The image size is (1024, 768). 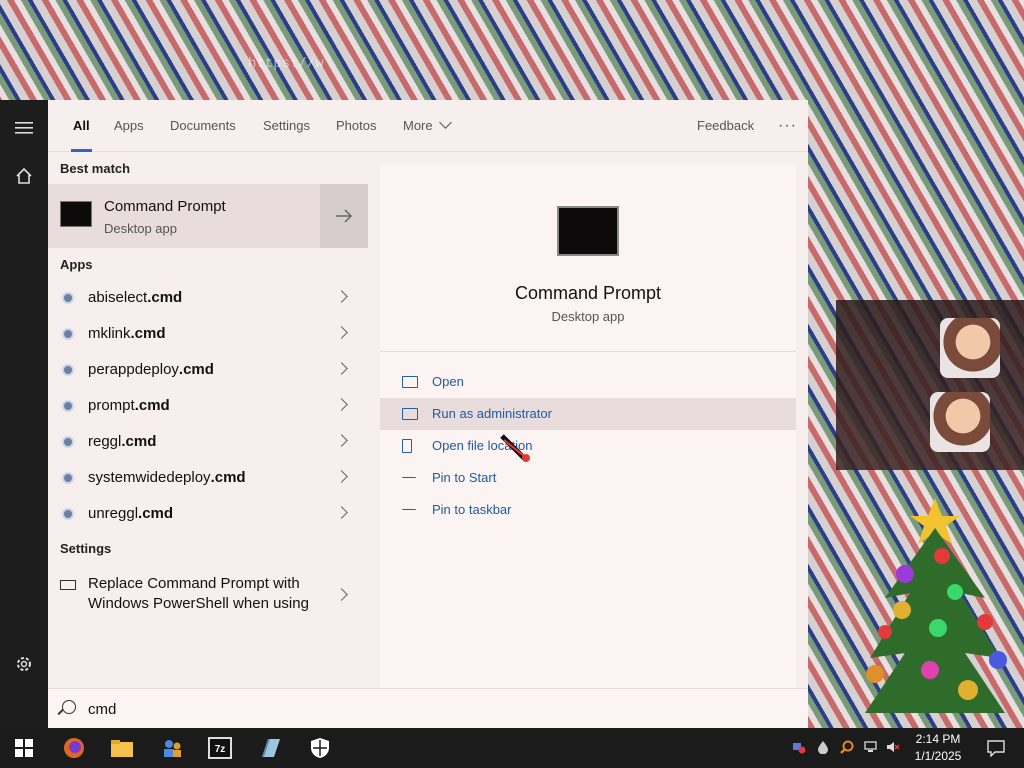 What do you see at coordinates (492, 413) in the screenshot?
I see `action-run-as-admin-label: Run as administrator` at bounding box center [492, 413].